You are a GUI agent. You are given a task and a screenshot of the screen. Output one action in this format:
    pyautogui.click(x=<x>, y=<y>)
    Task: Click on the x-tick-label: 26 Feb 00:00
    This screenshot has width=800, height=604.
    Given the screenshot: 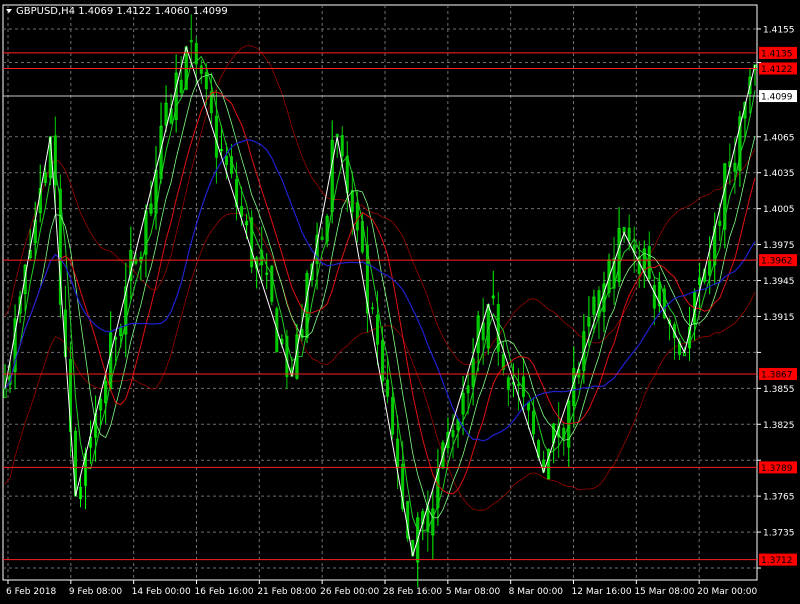 What is the action you would take?
    pyautogui.click(x=349, y=592)
    